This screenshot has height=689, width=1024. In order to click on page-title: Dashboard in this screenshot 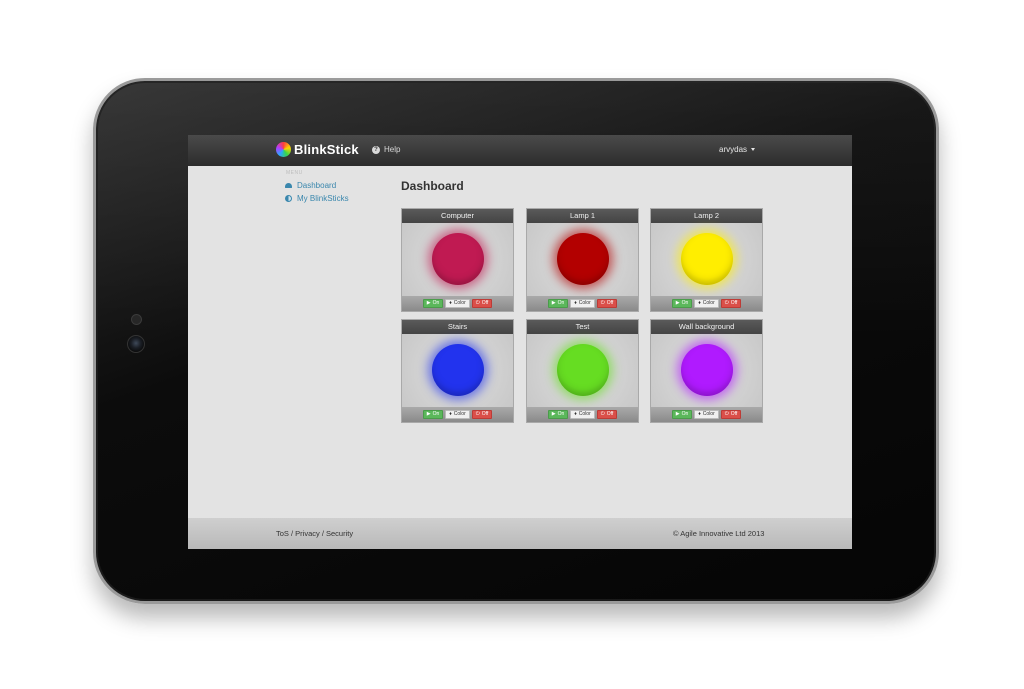, I will do `click(432, 186)`.